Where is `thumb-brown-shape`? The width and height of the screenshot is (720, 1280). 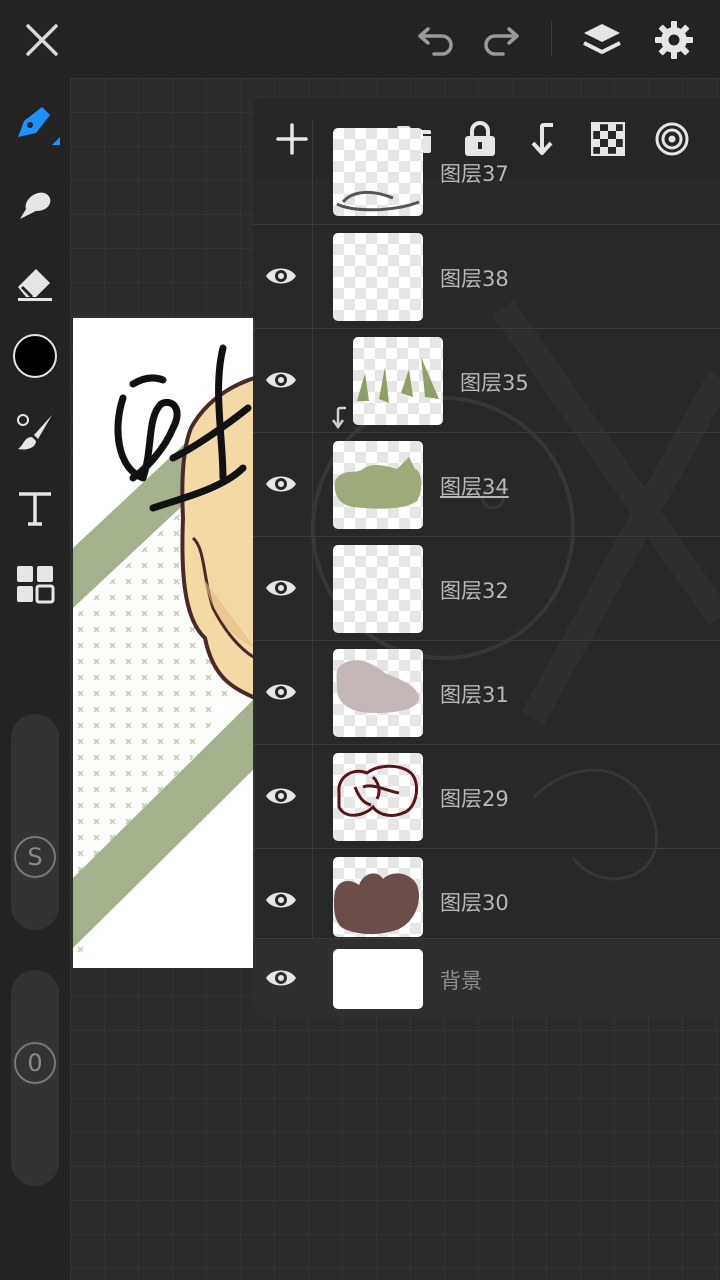 thumb-brown-shape is located at coordinates (376, 904).